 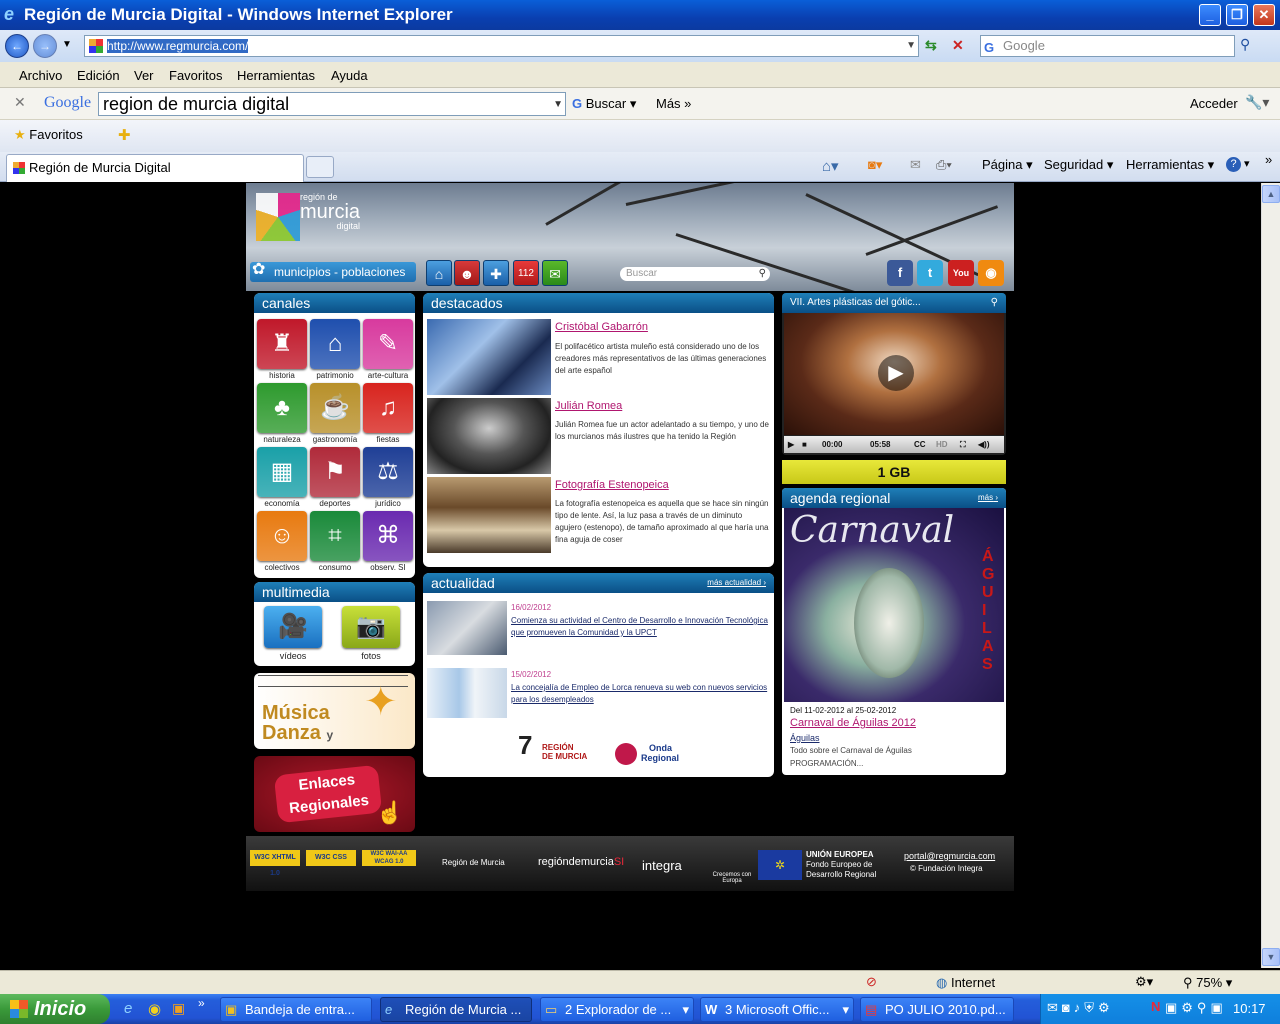 I want to click on refresh-icon: ⇆, so click(x=935, y=46).